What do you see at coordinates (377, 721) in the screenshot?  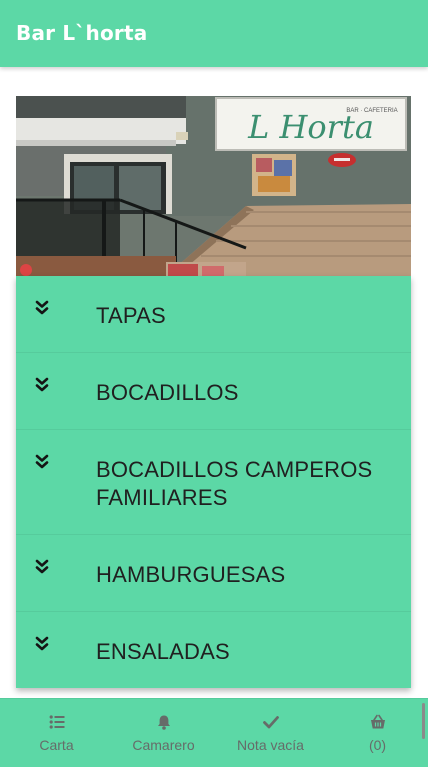 I see `basket-icon` at bounding box center [377, 721].